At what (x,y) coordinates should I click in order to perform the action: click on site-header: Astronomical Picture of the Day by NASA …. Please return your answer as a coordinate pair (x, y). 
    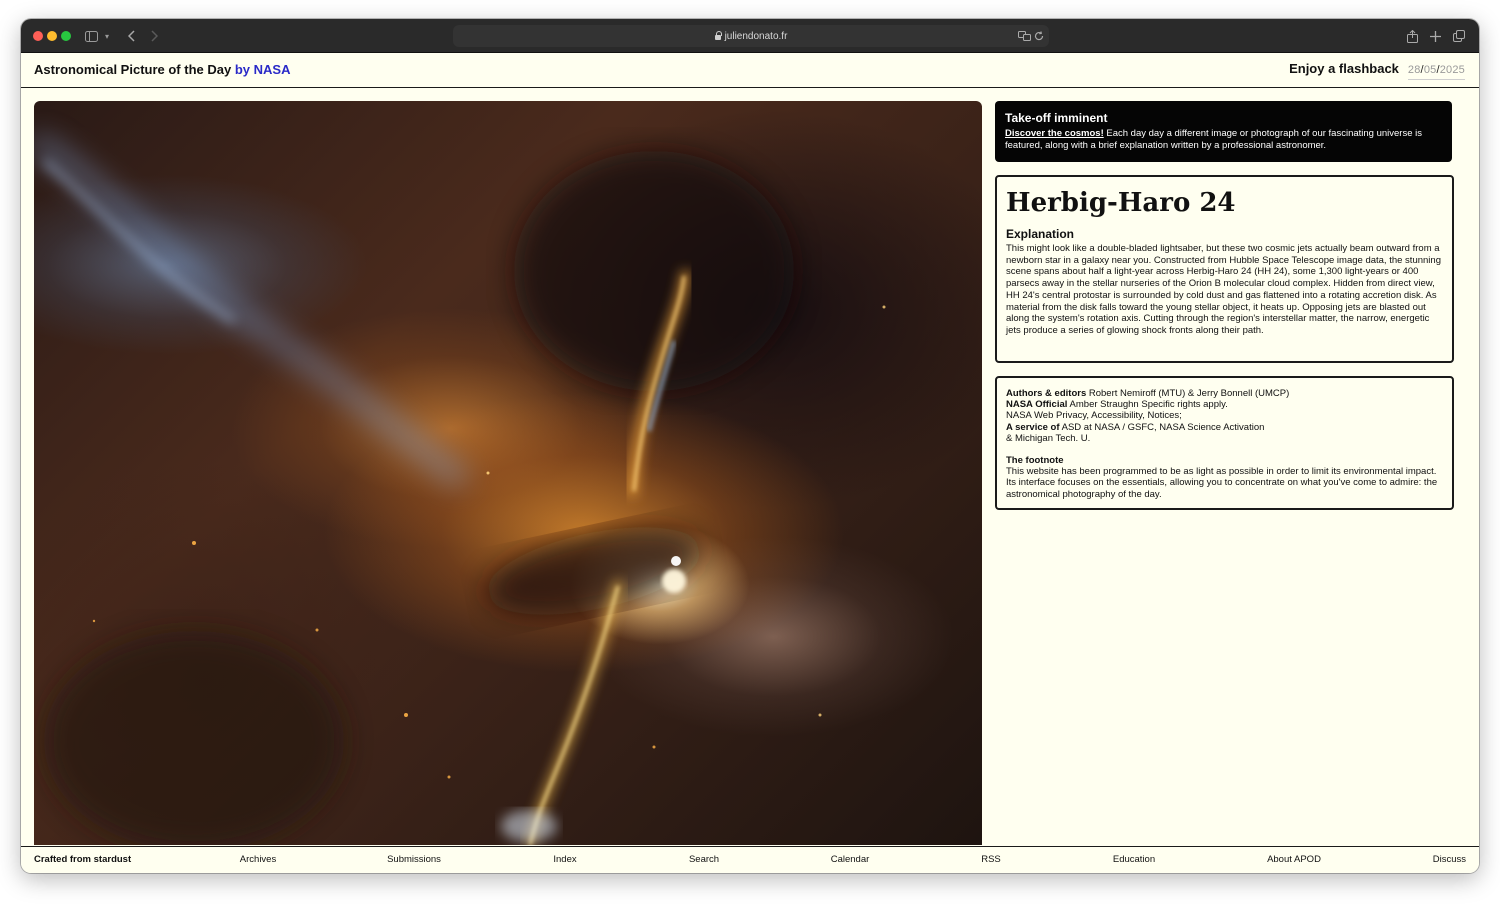
    Looking at the image, I should click on (750, 70).